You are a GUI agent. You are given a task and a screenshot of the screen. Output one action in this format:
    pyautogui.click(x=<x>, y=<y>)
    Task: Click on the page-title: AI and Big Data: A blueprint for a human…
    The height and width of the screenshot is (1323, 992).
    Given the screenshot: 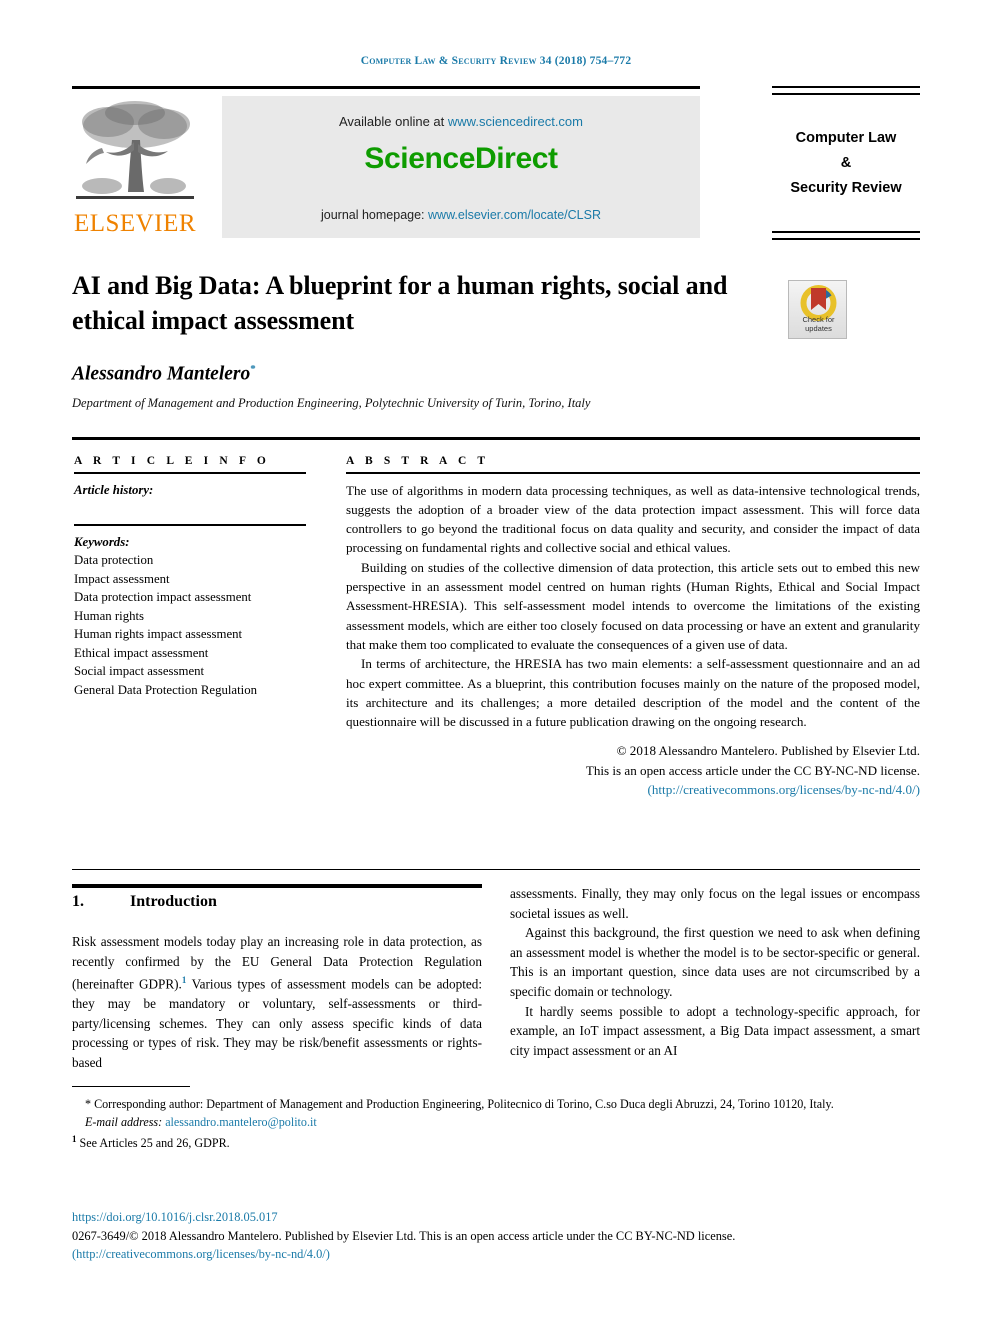 What is the action you would take?
    pyautogui.click(x=400, y=303)
    